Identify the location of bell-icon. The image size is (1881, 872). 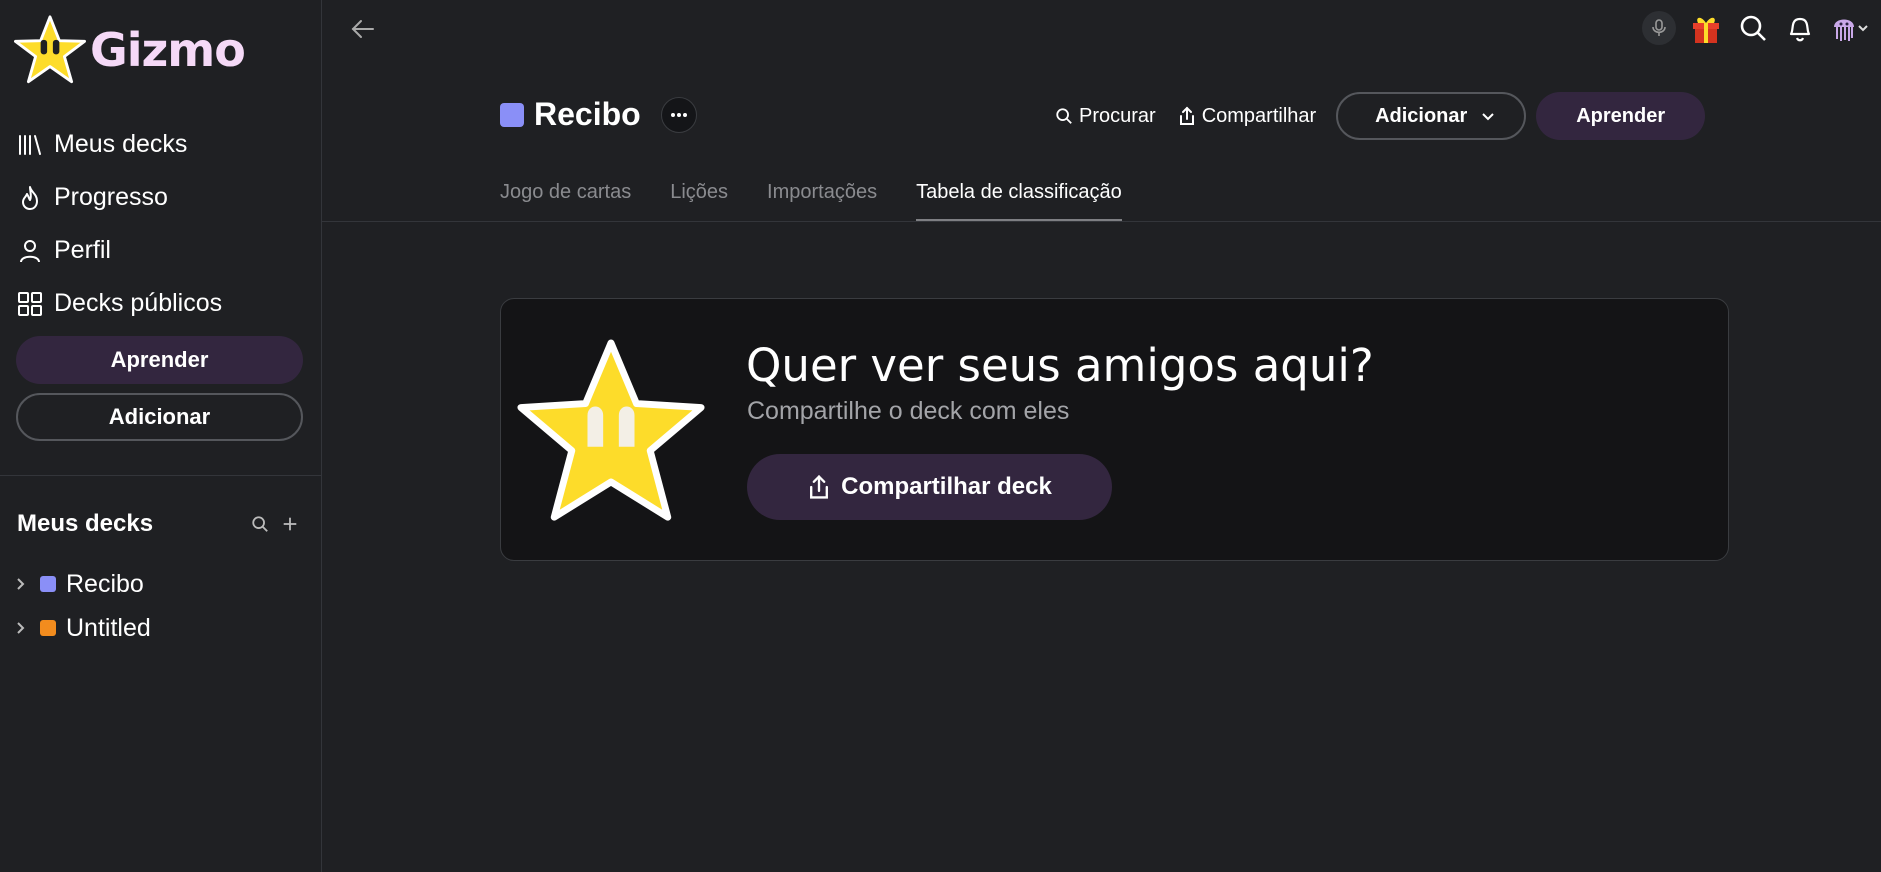
(1800, 28).